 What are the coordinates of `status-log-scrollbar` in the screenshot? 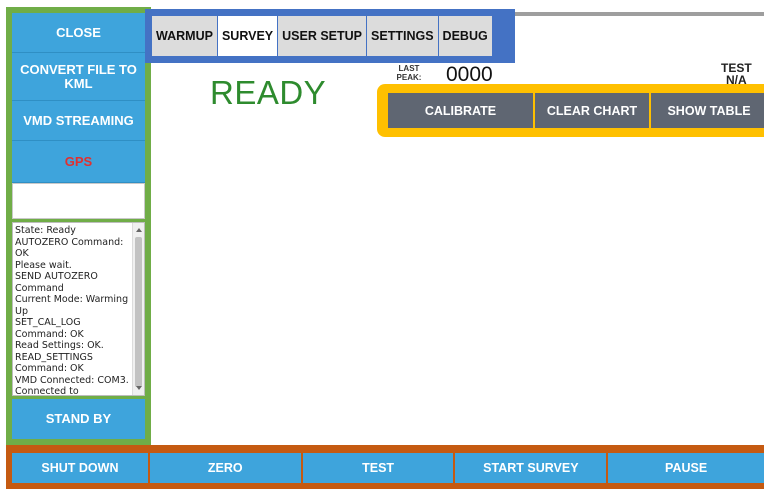 It's located at (138, 309).